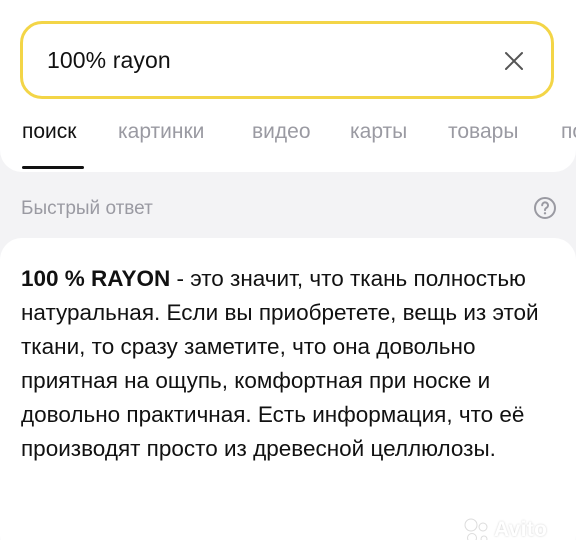 The image size is (576, 540). What do you see at coordinates (161, 132) in the screenshot?
I see `tab-images: картинки` at bounding box center [161, 132].